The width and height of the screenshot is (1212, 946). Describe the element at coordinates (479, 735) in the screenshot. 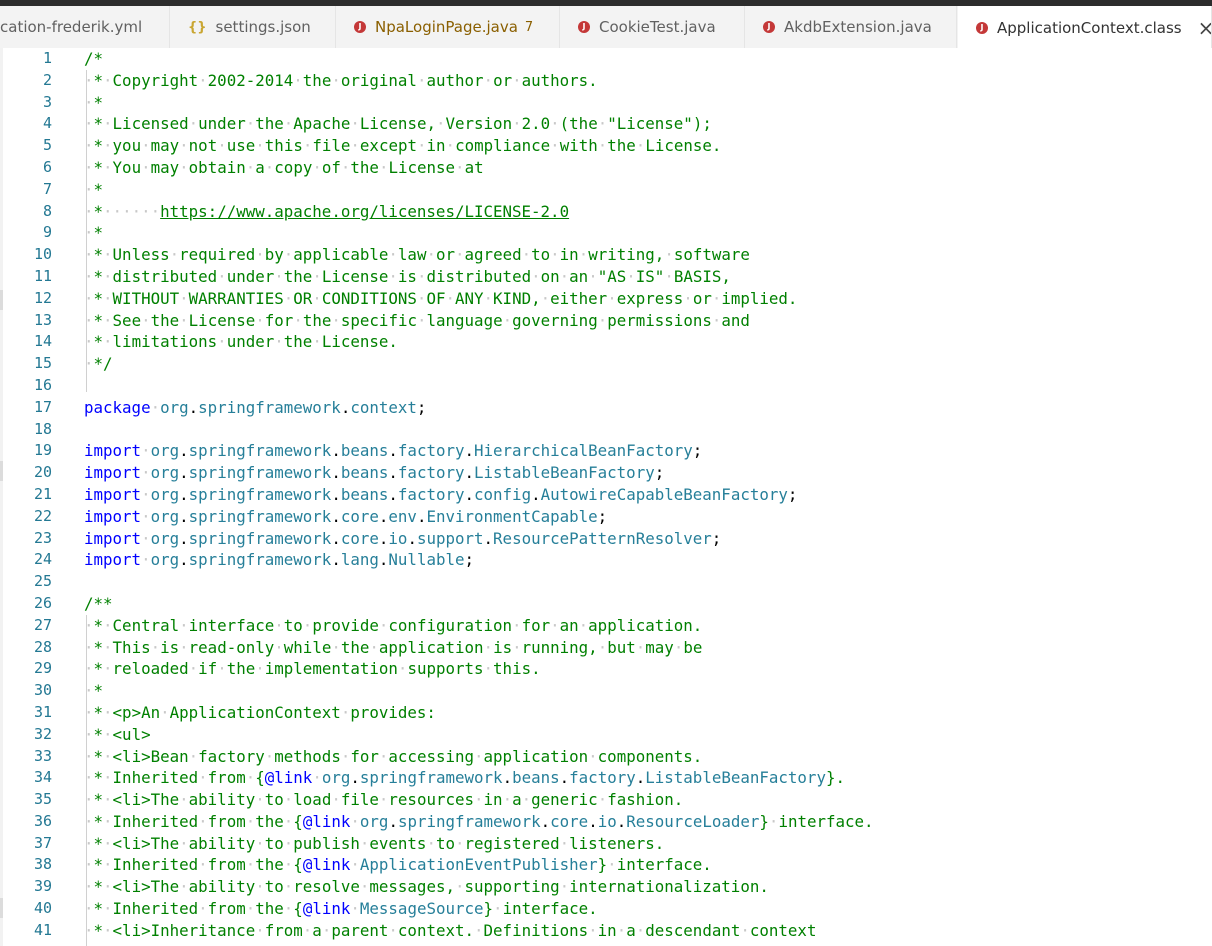

I see `code-line: ·*·<ul>` at that location.